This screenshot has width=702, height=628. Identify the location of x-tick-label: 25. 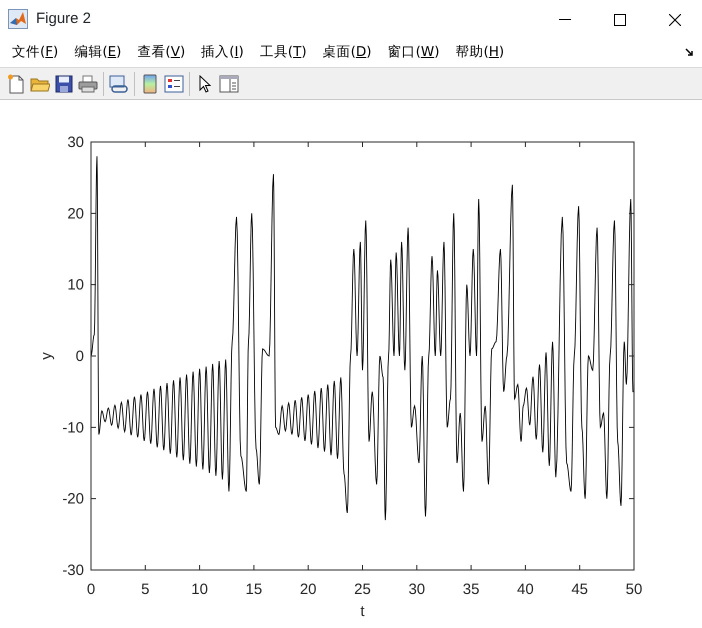
(362, 589).